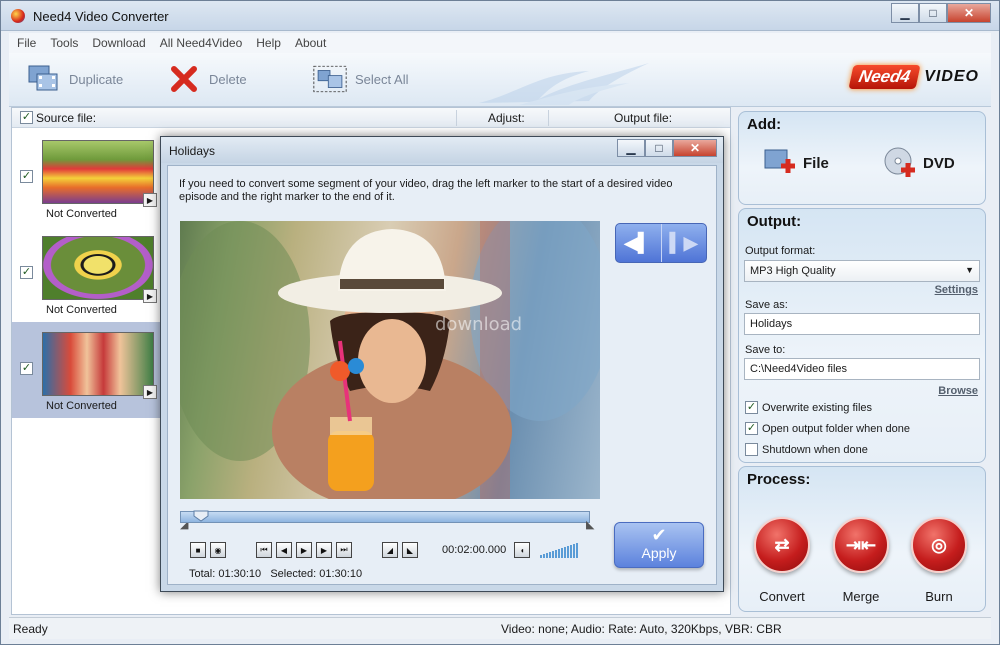  I want to click on video-thumbnail-butterfly: ▶, so click(99, 269).